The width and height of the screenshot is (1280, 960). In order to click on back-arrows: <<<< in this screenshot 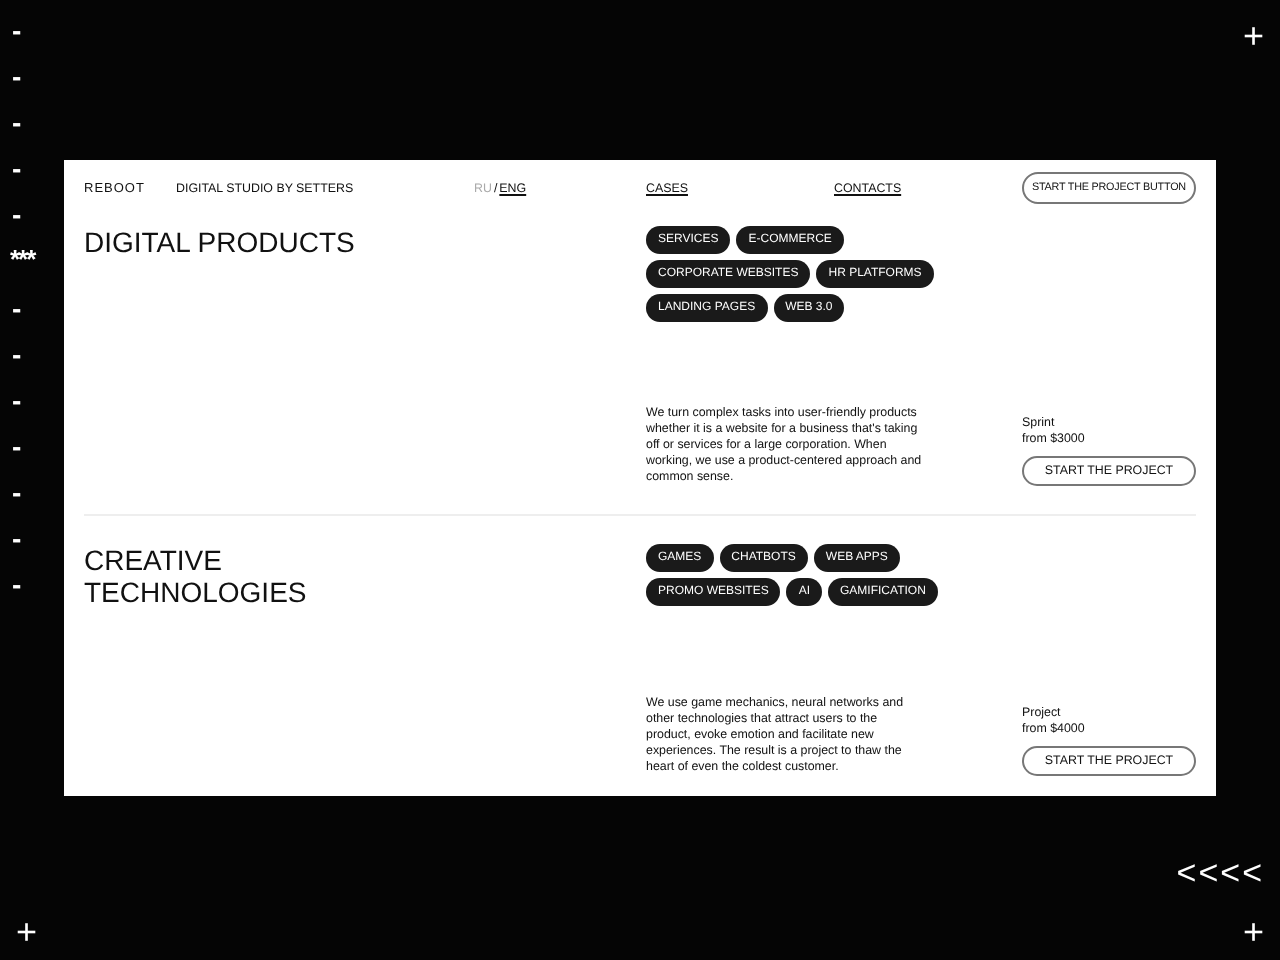, I will do `click(1220, 874)`.